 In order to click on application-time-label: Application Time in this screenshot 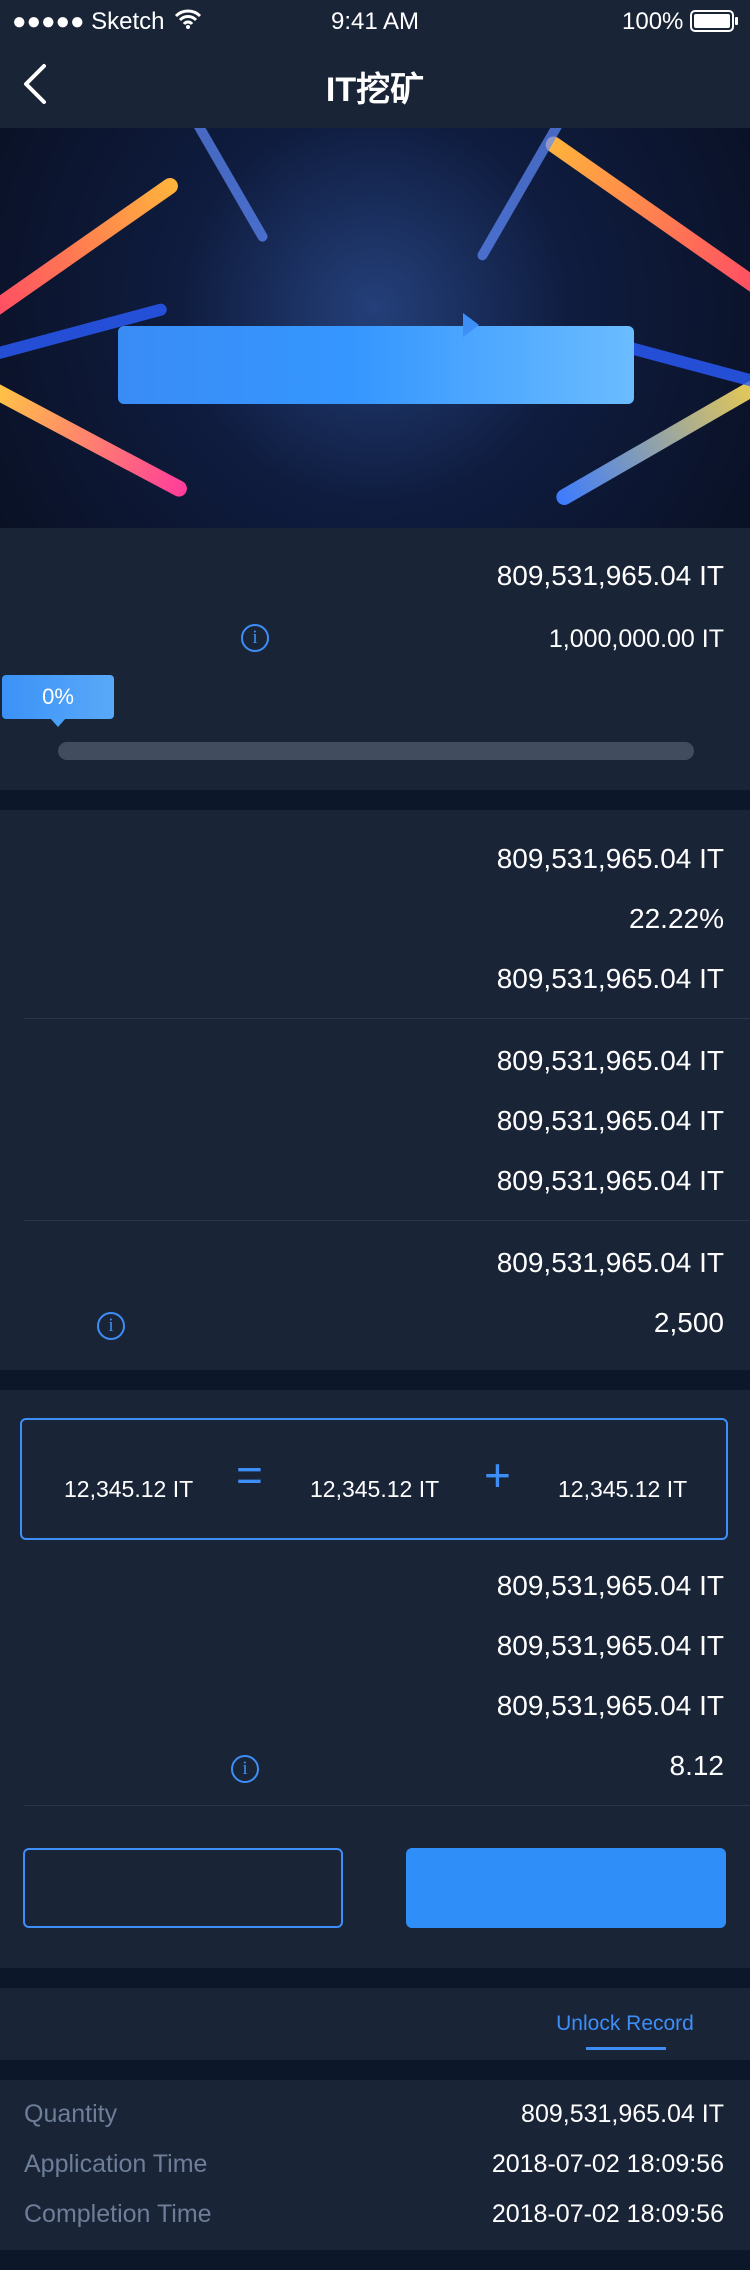, I will do `click(116, 2164)`.